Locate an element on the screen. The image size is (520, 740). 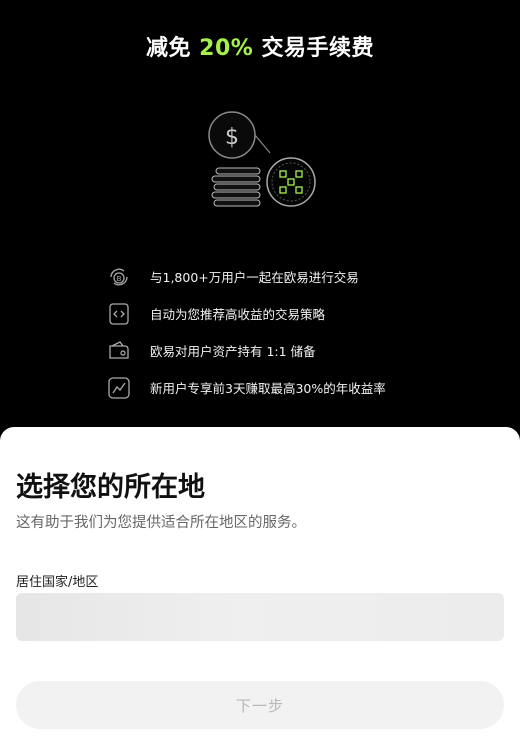
feature-item: 自动为您推荐高收益的交易策略 is located at coordinates (286, 313).